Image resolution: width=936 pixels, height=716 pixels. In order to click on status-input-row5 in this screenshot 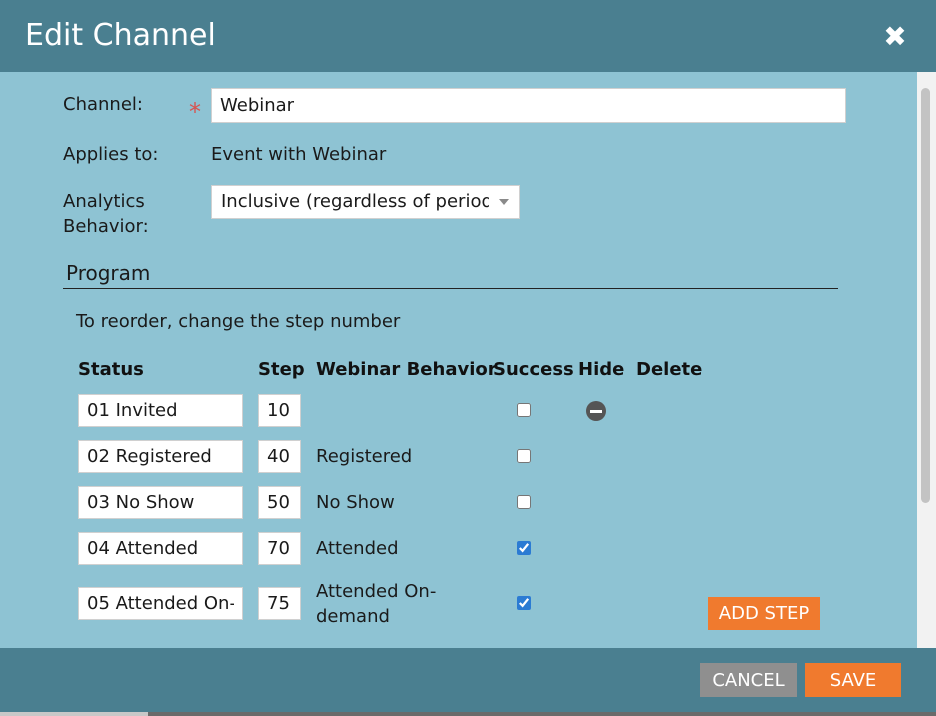, I will do `click(160, 603)`.